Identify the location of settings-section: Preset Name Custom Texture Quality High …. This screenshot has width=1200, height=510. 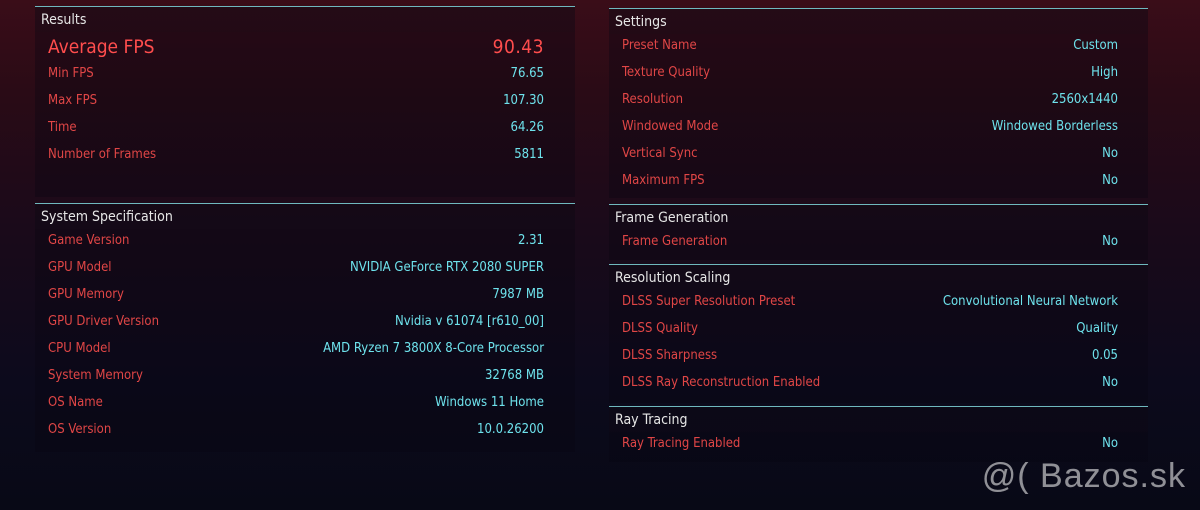
(878, 116).